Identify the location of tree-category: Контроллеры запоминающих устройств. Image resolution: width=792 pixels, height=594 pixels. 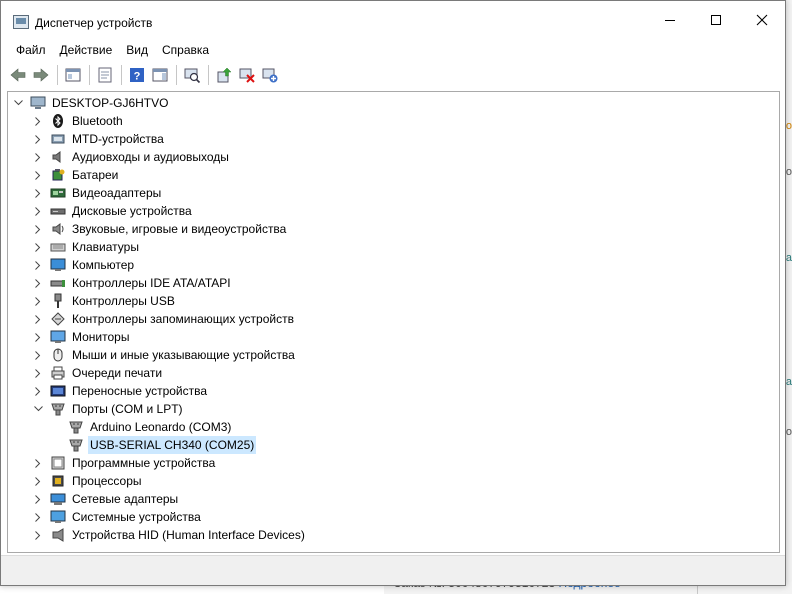
(164, 319).